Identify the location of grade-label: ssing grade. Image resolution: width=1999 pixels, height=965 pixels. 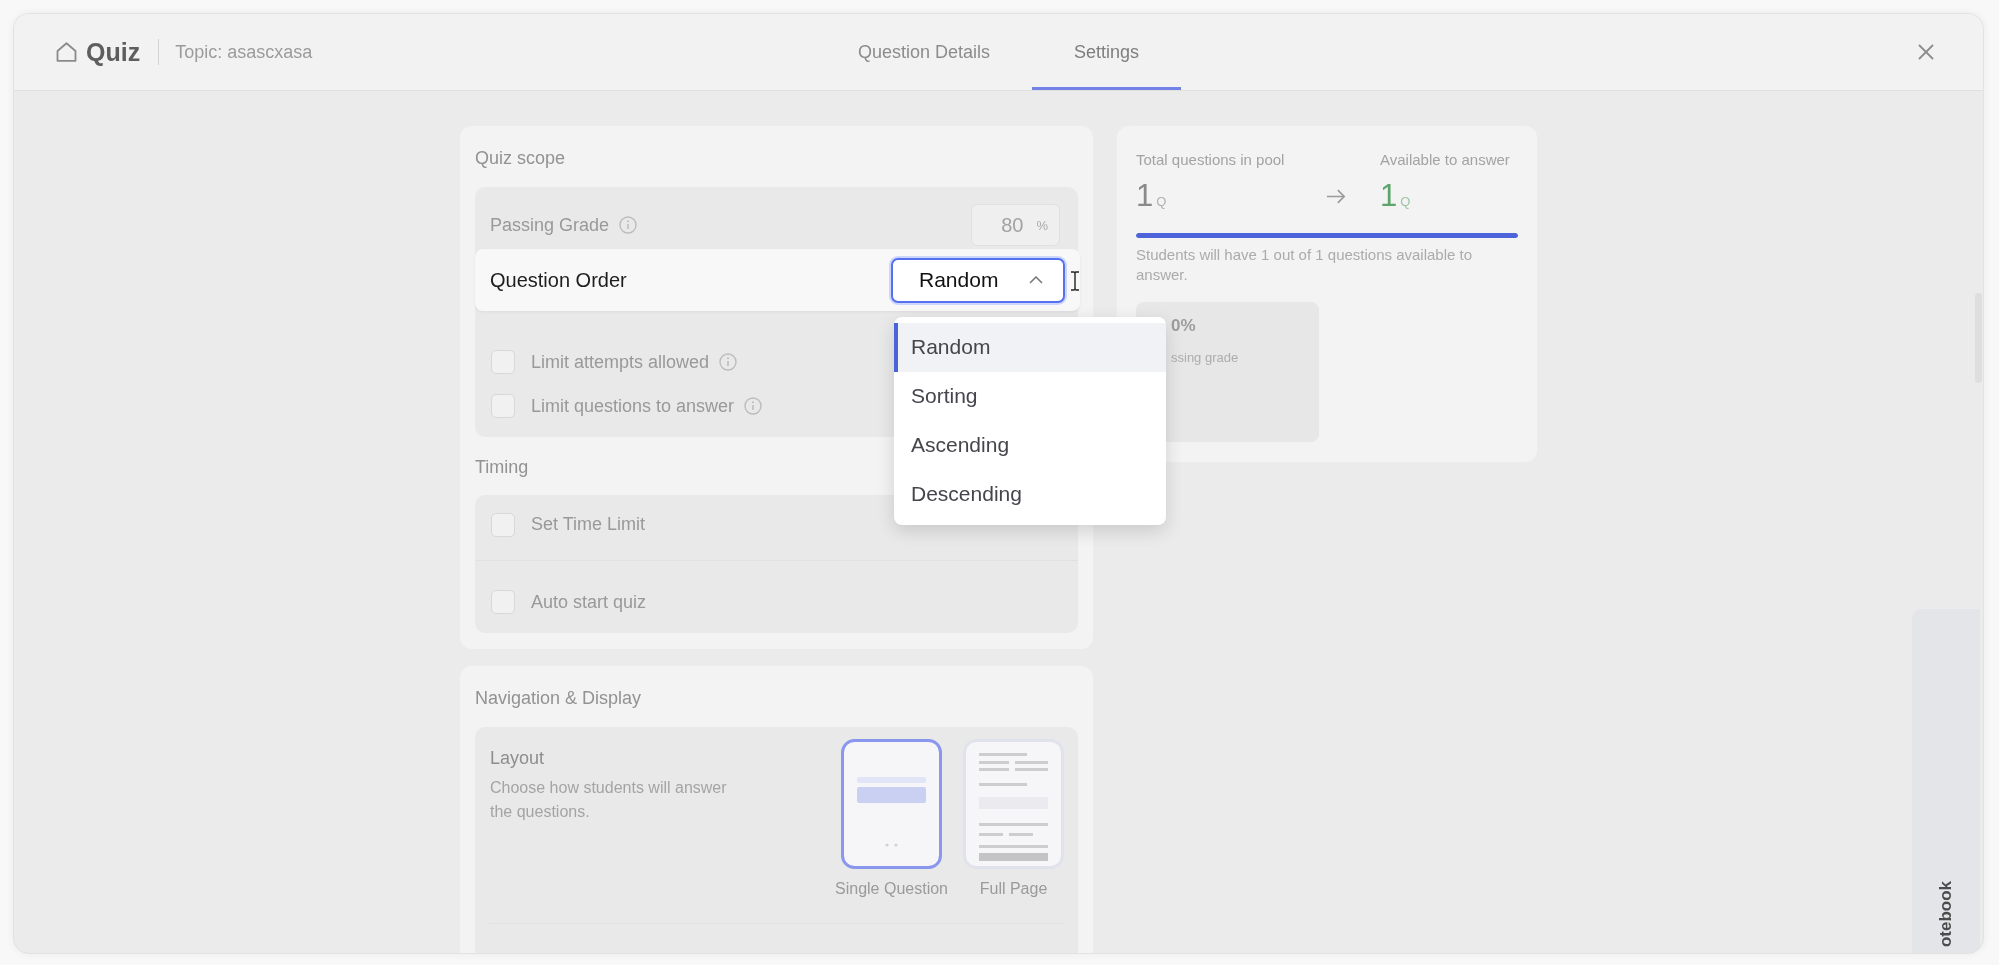
(1205, 358).